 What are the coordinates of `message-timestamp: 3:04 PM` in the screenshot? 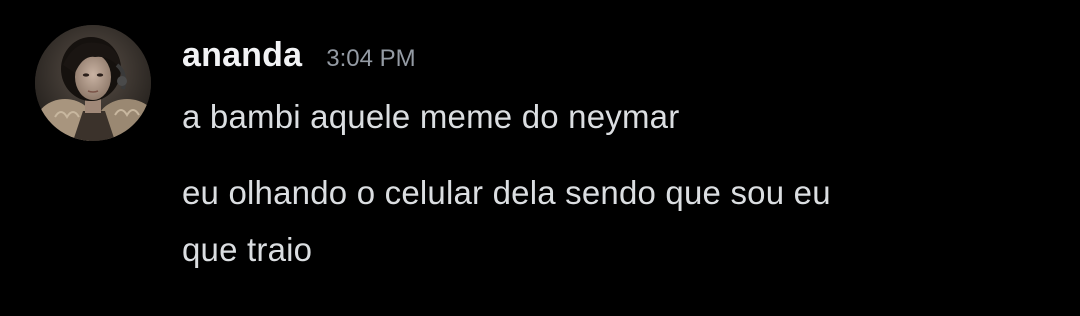 It's located at (371, 58).